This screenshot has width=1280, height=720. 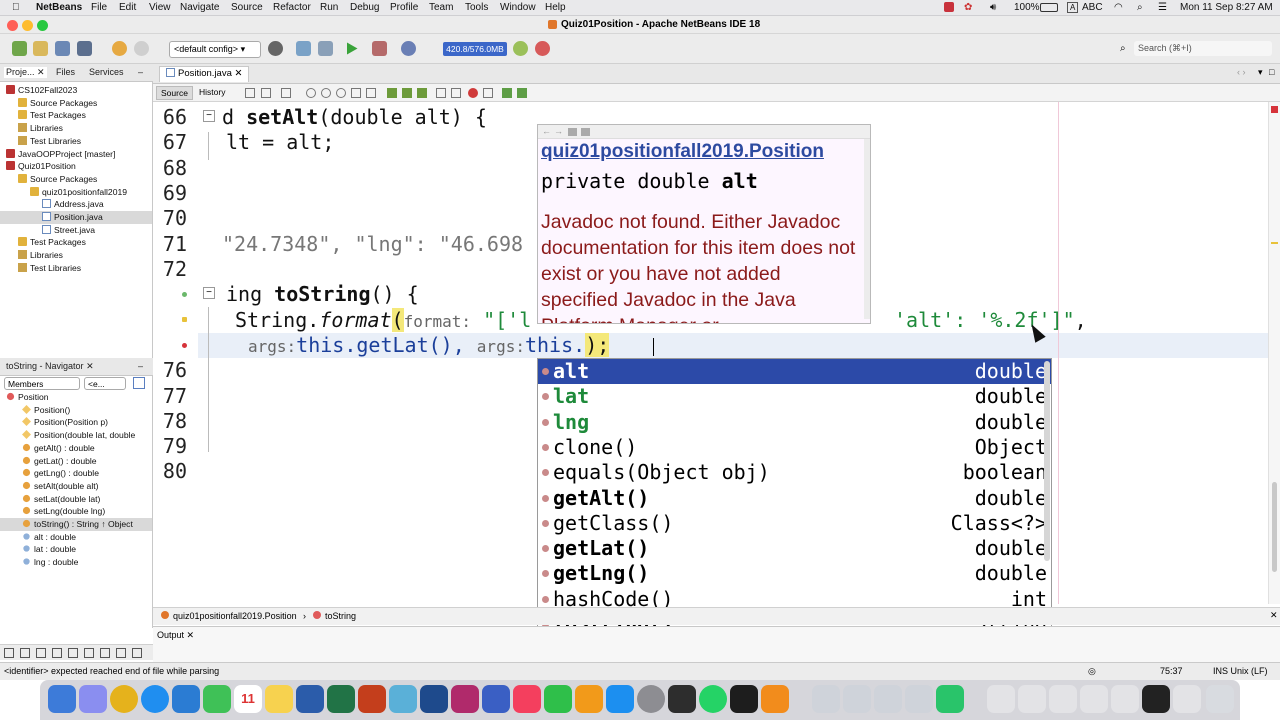 I want to click on navigator-item: alt : double, so click(x=76, y=537).